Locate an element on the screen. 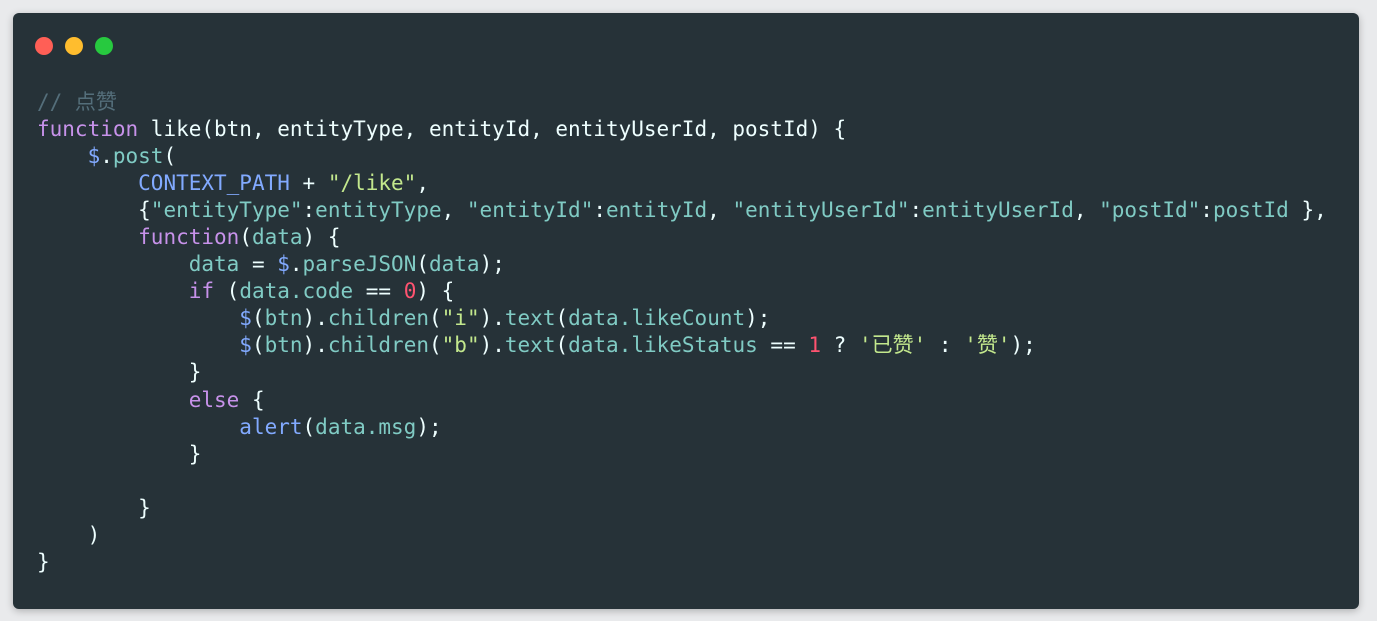  maximize-dot-icon is located at coordinates (104, 46).